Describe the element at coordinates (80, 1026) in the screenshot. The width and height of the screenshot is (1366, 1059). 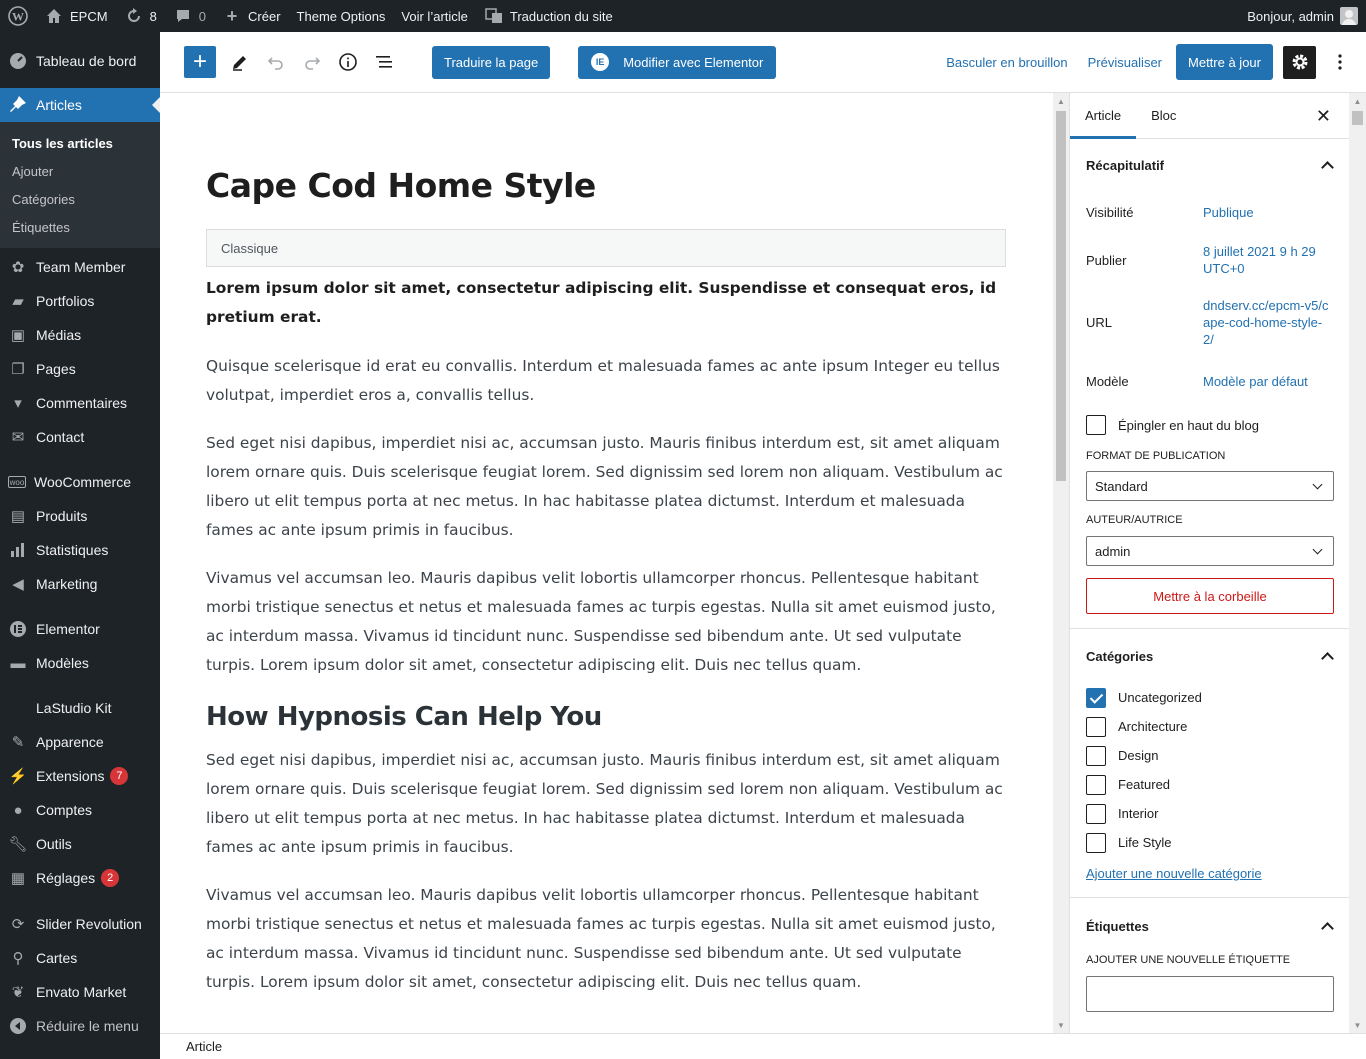
I see `collapse-menu-button: Réduire le menu` at that location.